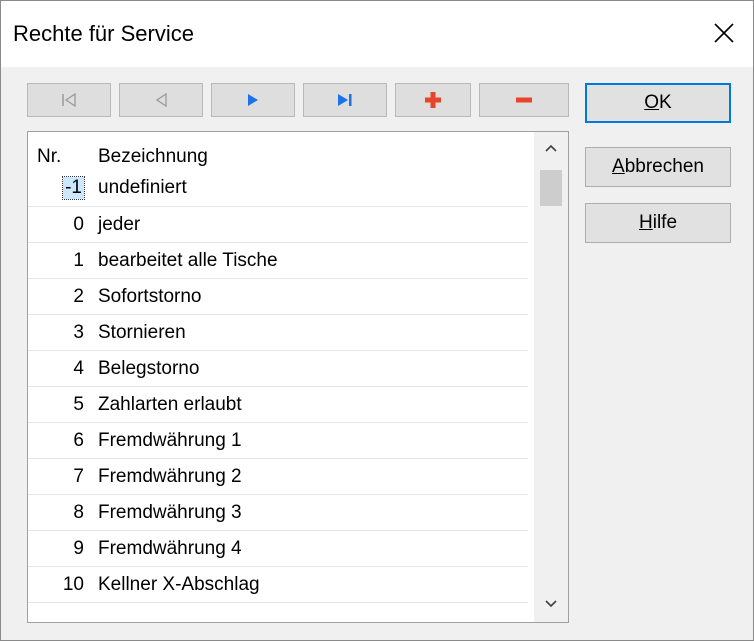 This screenshot has width=754, height=641. I want to click on row-bezeichnung: Zahlarten erlaubt, so click(170, 404).